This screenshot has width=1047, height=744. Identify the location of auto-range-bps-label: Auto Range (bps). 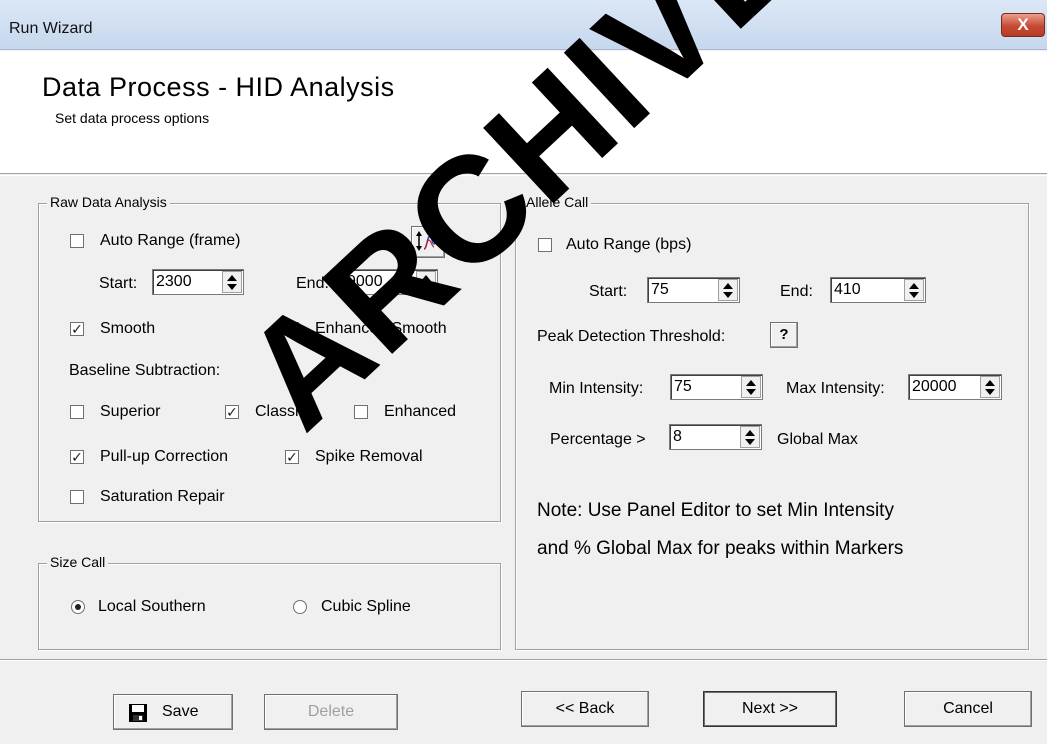
(628, 245).